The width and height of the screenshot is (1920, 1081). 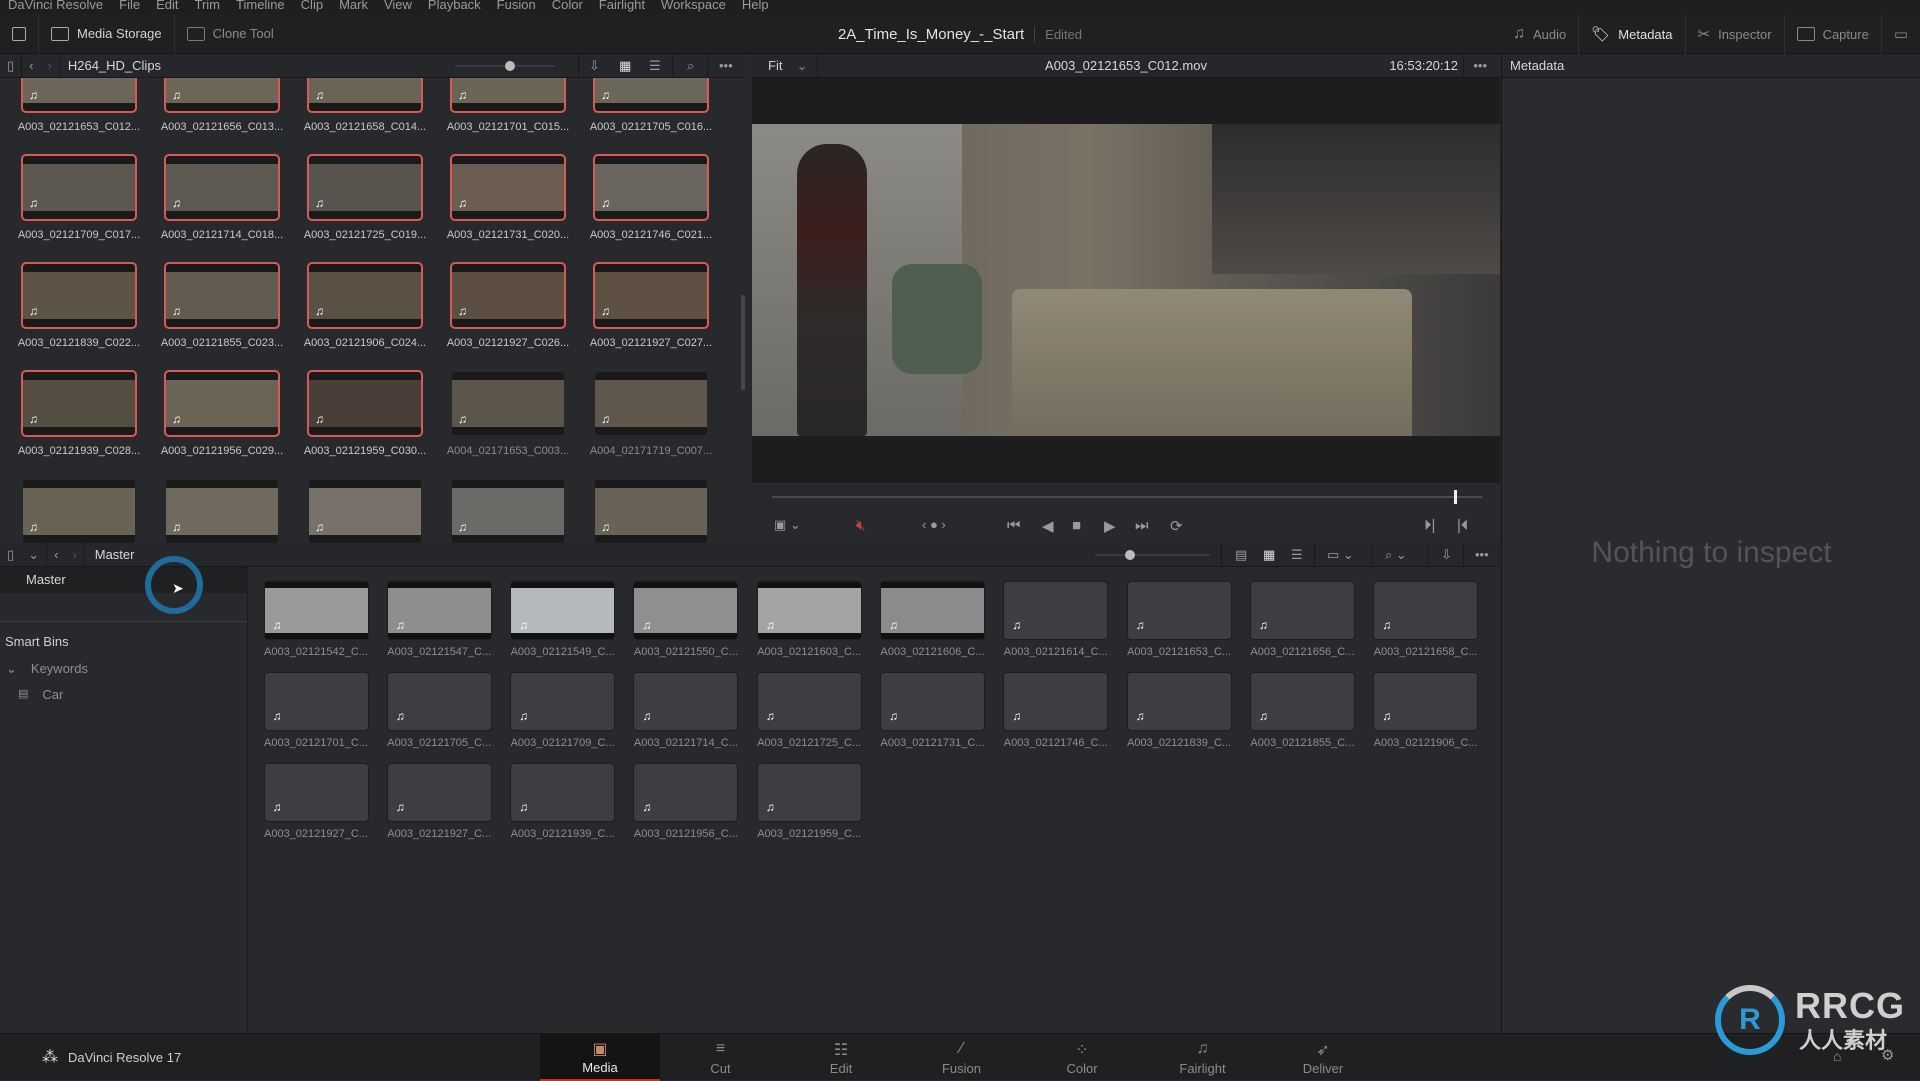 What do you see at coordinates (600, 1057) in the screenshot?
I see `page-tab-media: ▣ Media` at bounding box center [600, 1057].